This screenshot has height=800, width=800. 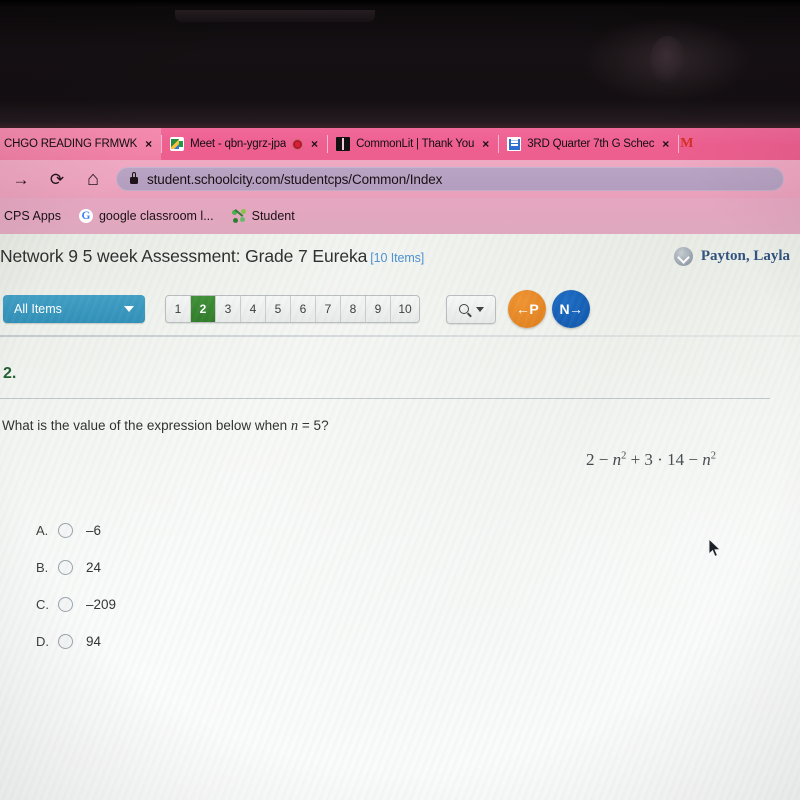 I want to click on bezel-notch, so click(x=275, y=16).